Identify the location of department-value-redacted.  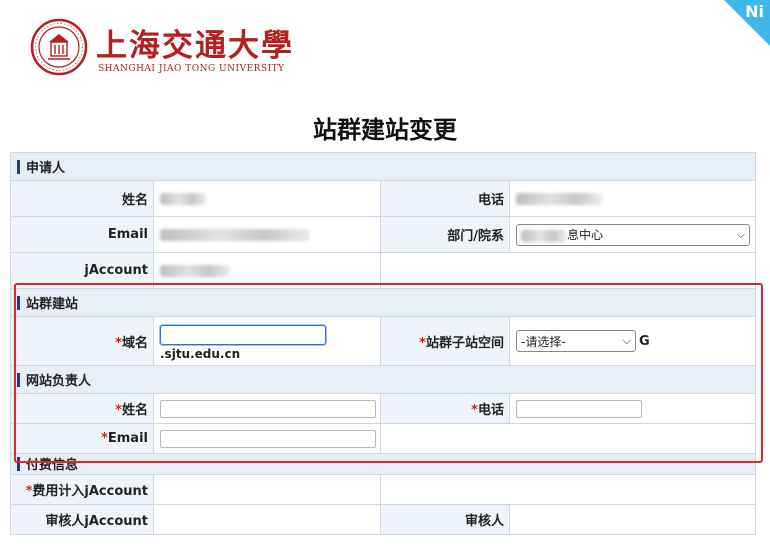
(544, 235).